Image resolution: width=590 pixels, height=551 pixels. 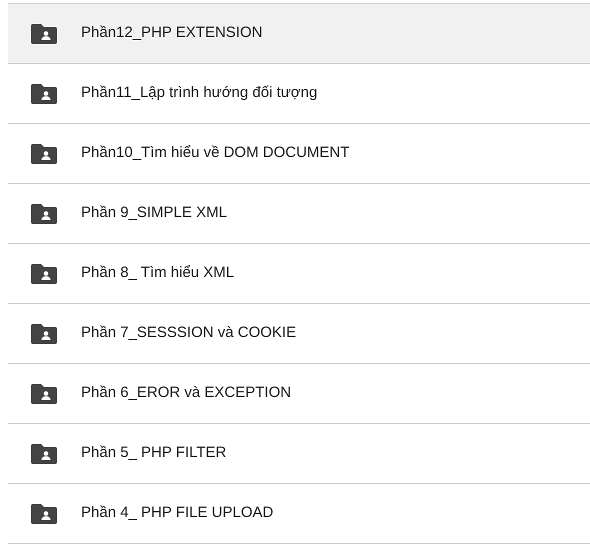 I want to click on folder-name: Phần 7_SESSSION và COOKIE, so click(x=188, y=333).